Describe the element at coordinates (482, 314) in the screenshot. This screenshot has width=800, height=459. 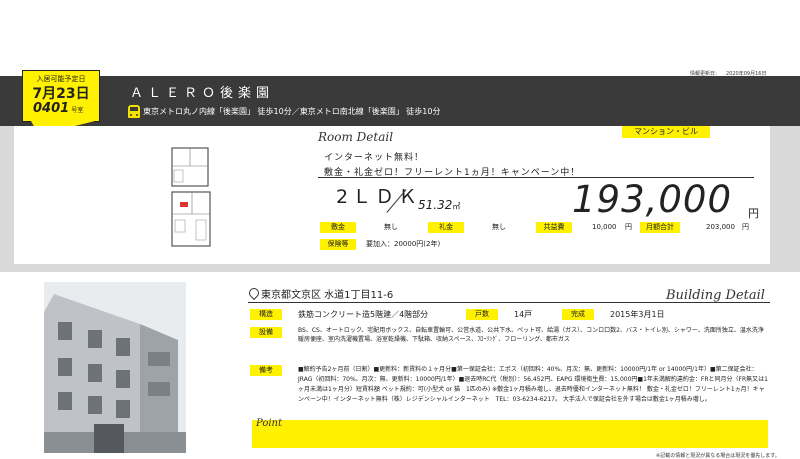
I see `units-label: 戸数` at that location.